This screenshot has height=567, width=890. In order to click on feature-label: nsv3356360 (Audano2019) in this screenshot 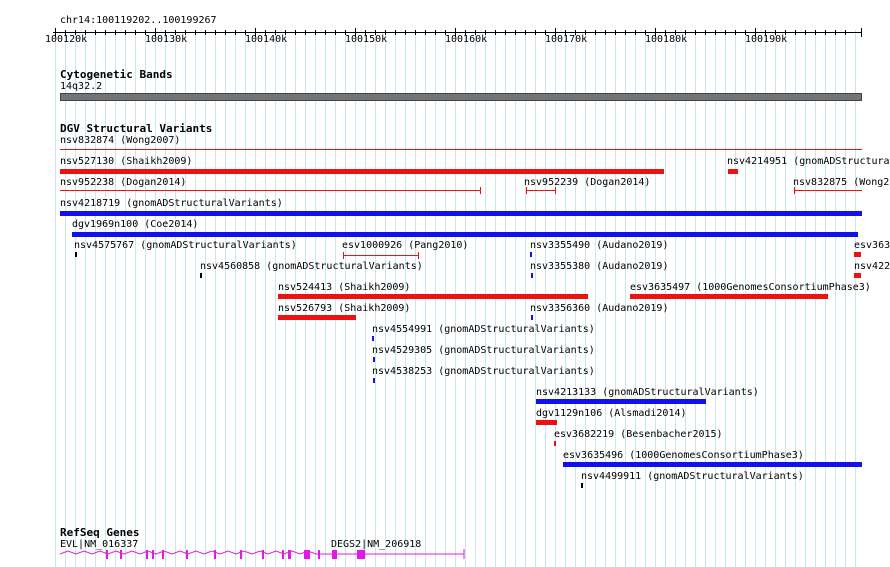, I will do `click(599, 308)`.